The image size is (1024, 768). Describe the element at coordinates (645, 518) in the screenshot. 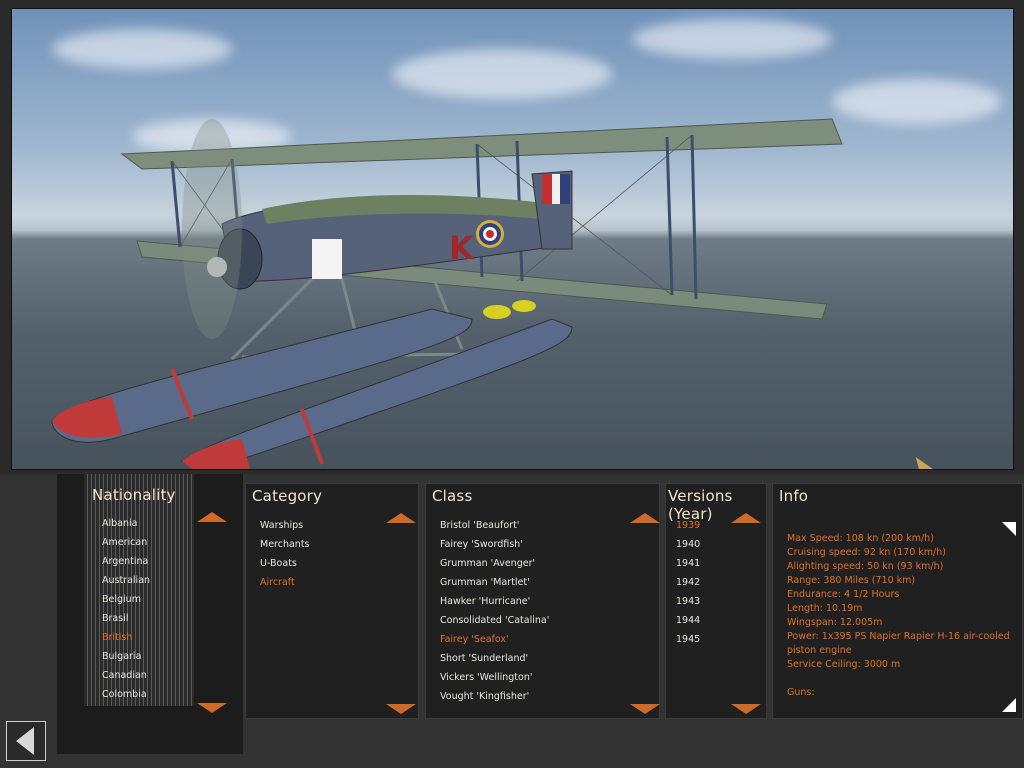

I see `class-scroll-up-icon` at that location.